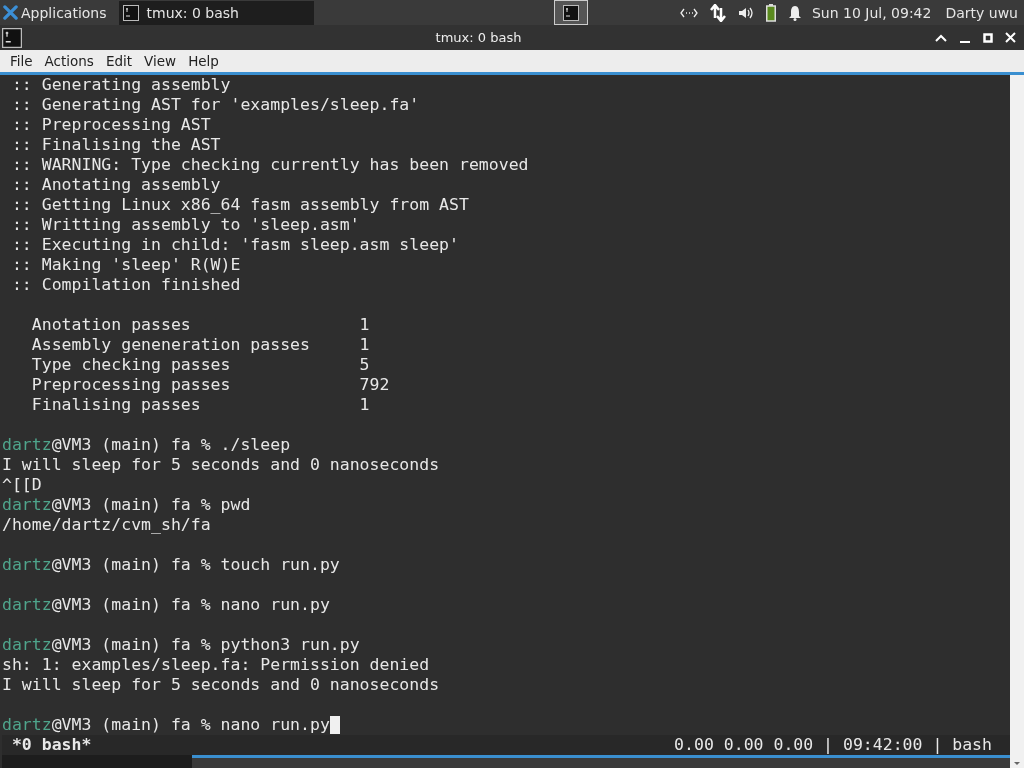 Image resolution: width=1024 pixels, height=768 pixels. What do you see at coordinates (688, 12) in the screenshot?
I see `network-icon` at bounding box center [688, 12].